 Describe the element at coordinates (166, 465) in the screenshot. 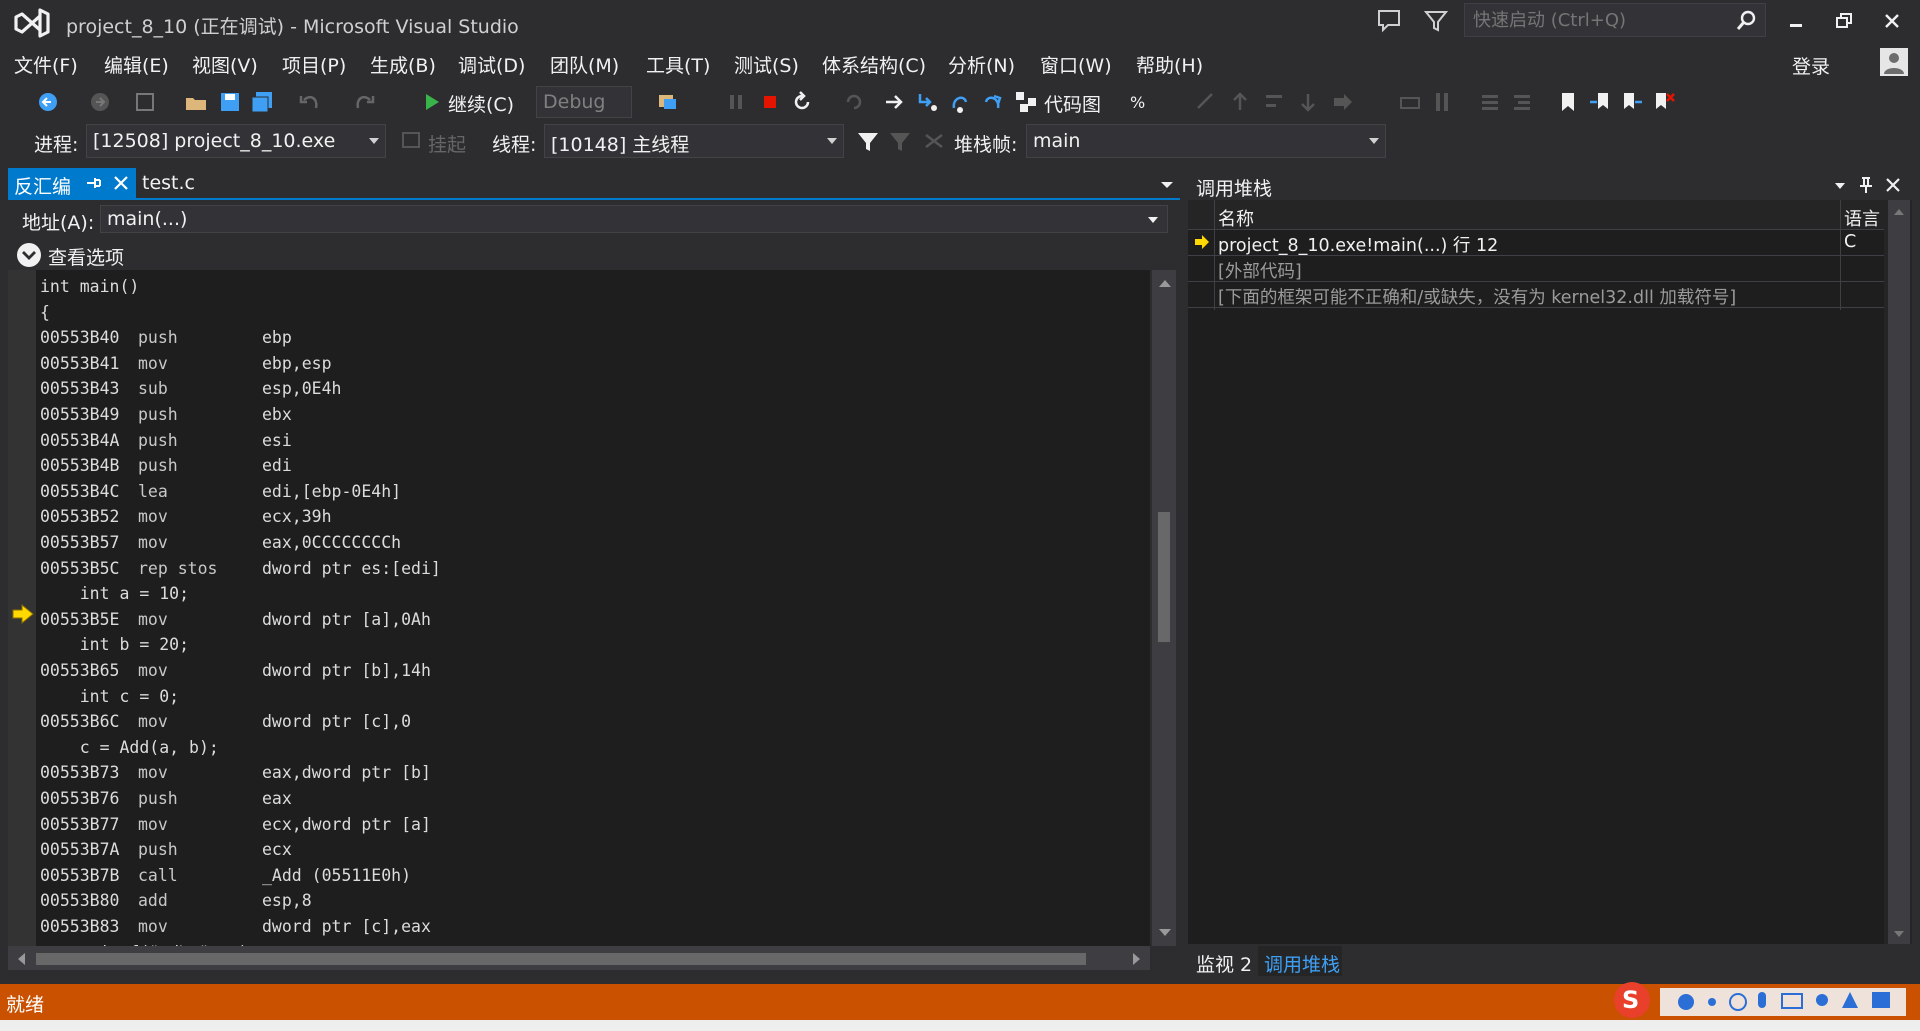

I see `disassembly-line: 00553B4B push edi` at that location.